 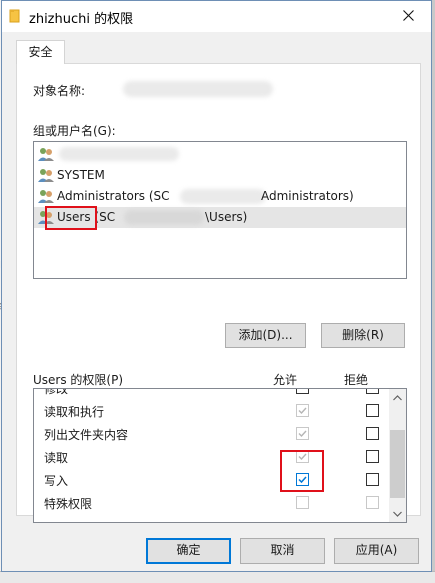 I want to click on object-name-value-redacted, so click(x=198, y=89).